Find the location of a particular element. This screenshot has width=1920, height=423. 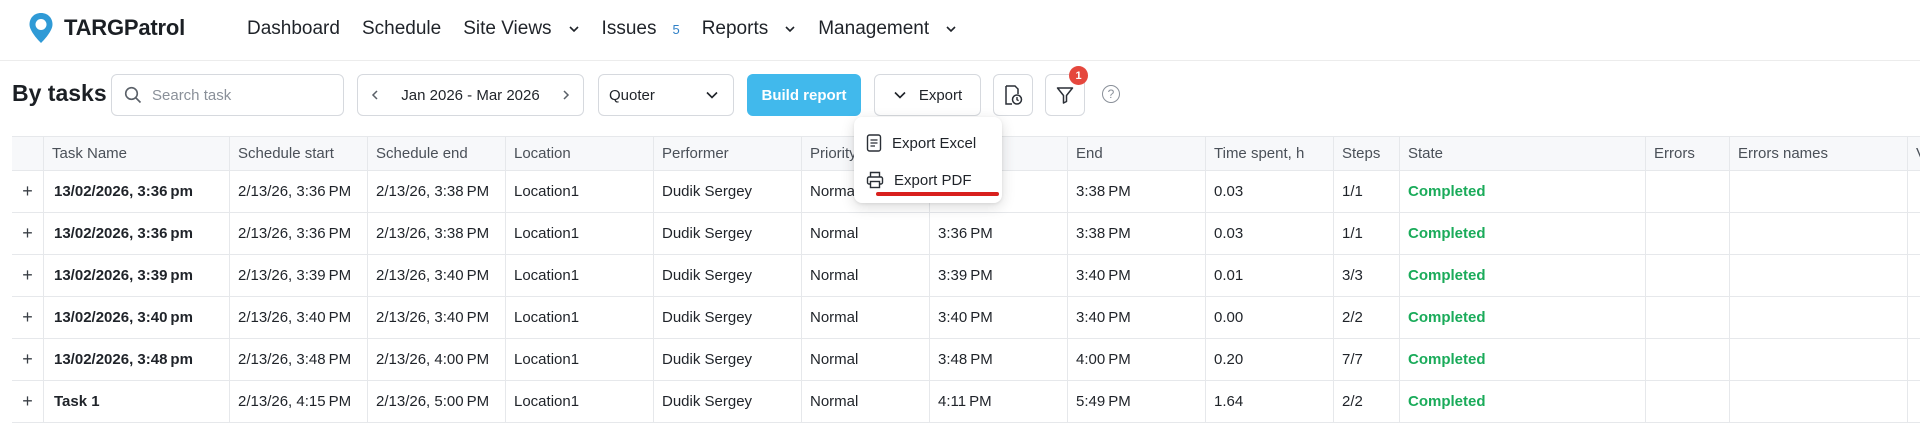

filter-count-badge: 1 is located at coordinates (1078, 75).